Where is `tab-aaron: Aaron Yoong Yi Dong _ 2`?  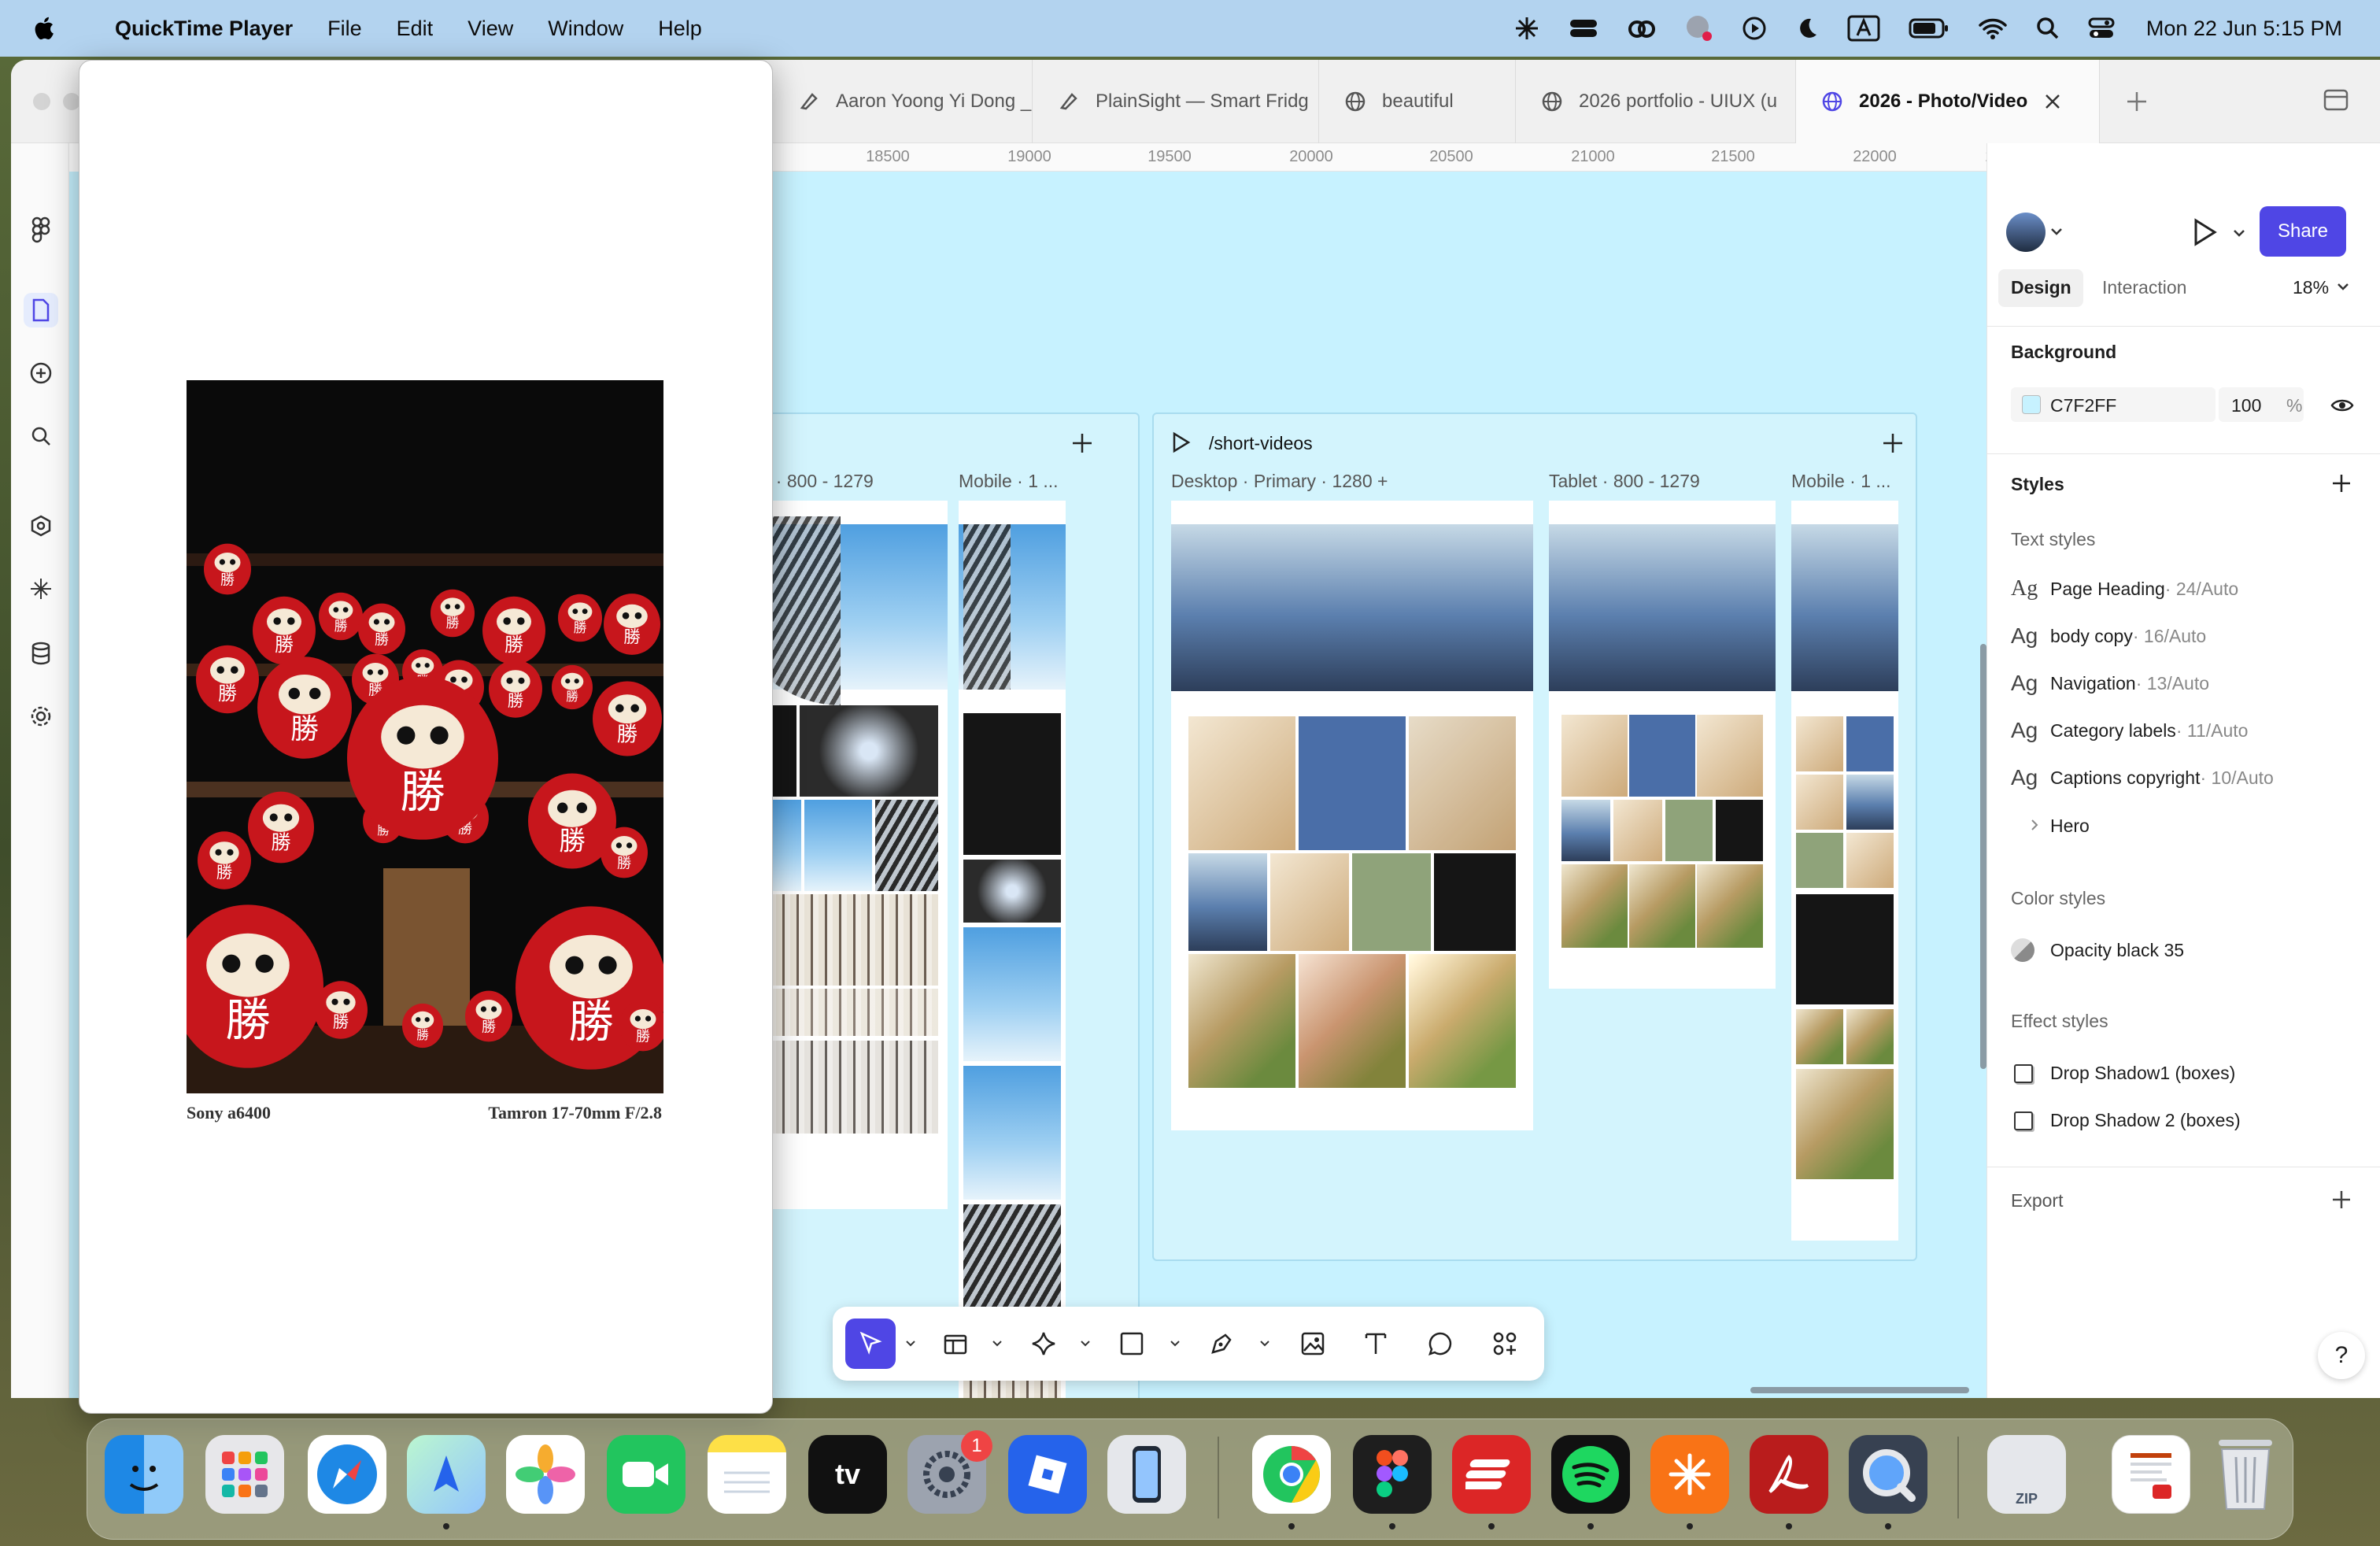 tab-aaron: Aaron Yoong Yi Dong _ 2 is located at coordinates (903, 101).